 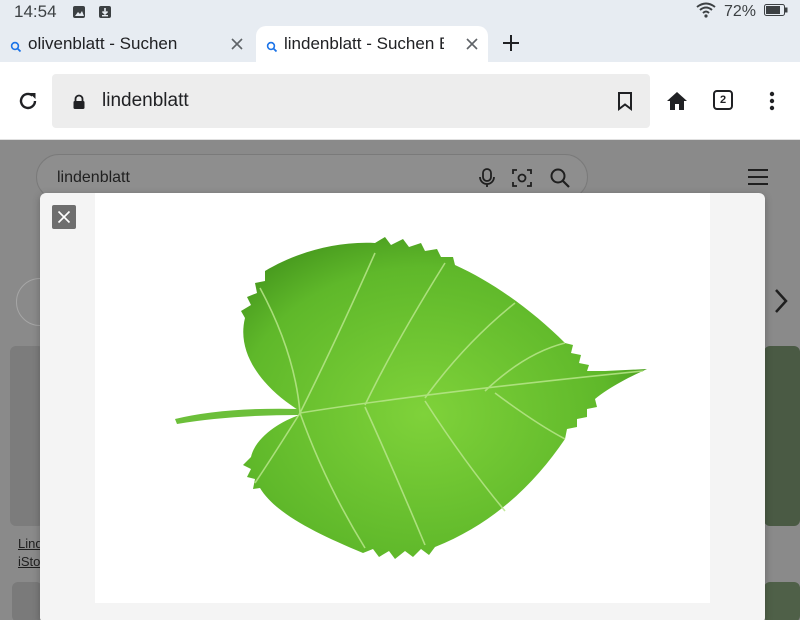 What do you see at coordinates (723, 100) in the screenshot?
I see `tab-switcher-button: 2` at bounding box center [723, 100].